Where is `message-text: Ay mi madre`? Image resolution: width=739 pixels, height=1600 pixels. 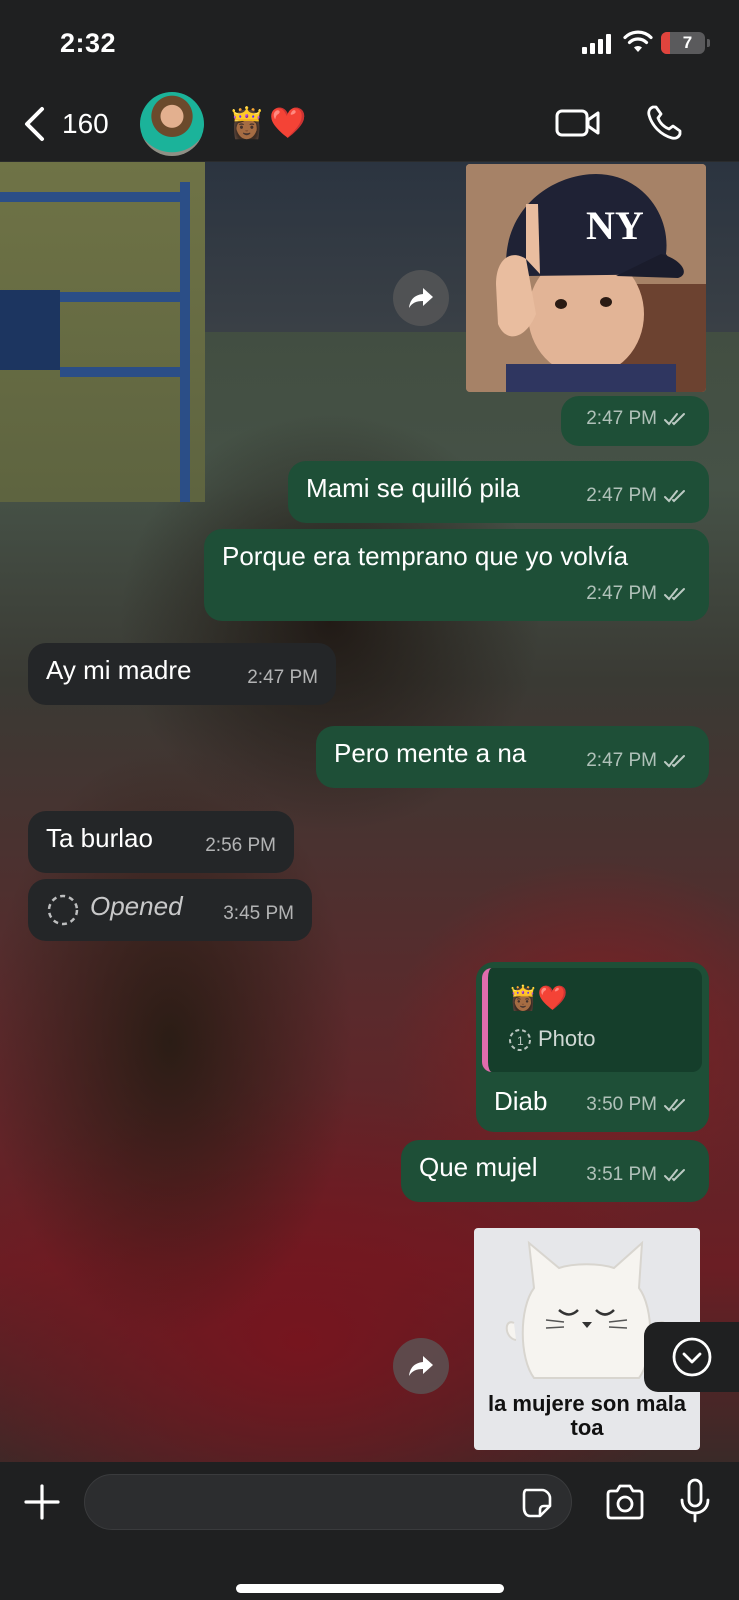
message-text: Ay mi madre is located at coordinates (119, 670).